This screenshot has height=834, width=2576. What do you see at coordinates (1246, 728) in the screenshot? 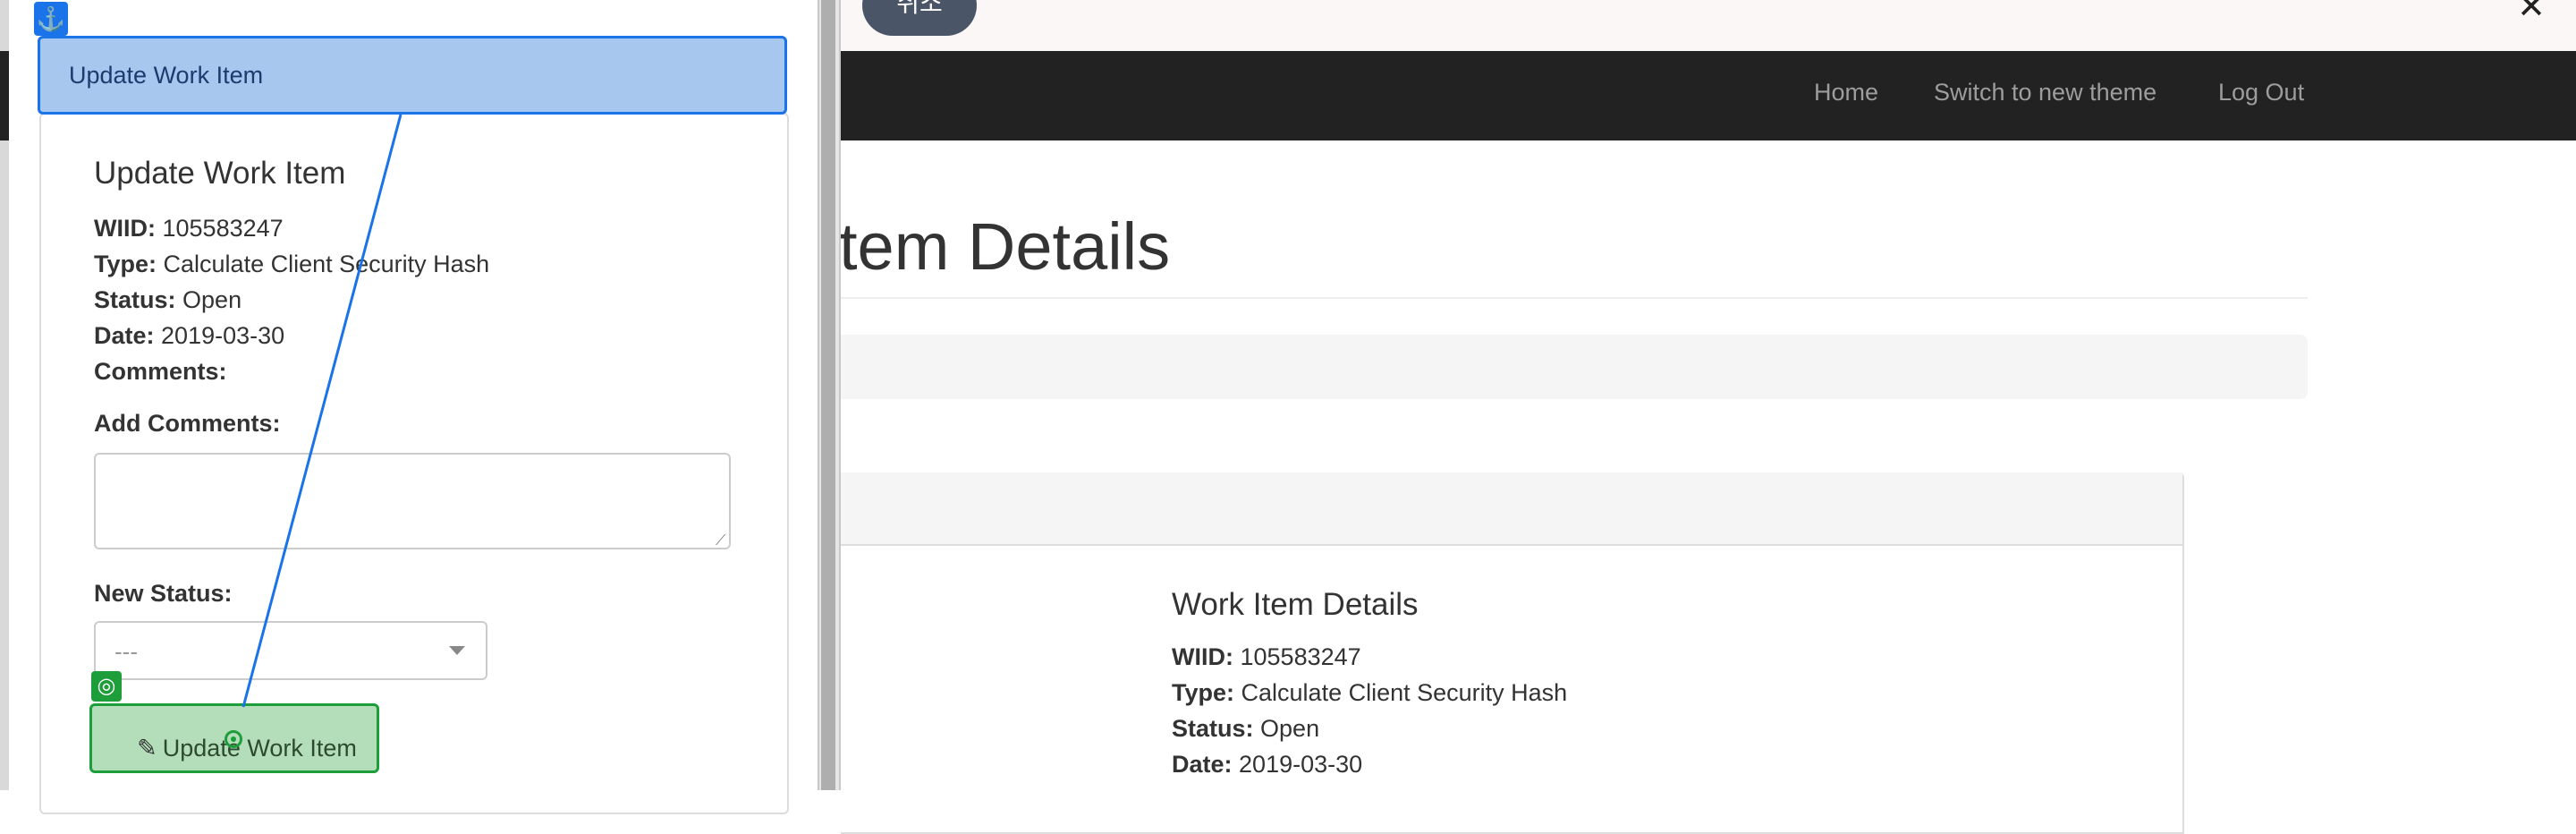
I see `detail-status: Status: Open` at bounding box center [1246, 728].